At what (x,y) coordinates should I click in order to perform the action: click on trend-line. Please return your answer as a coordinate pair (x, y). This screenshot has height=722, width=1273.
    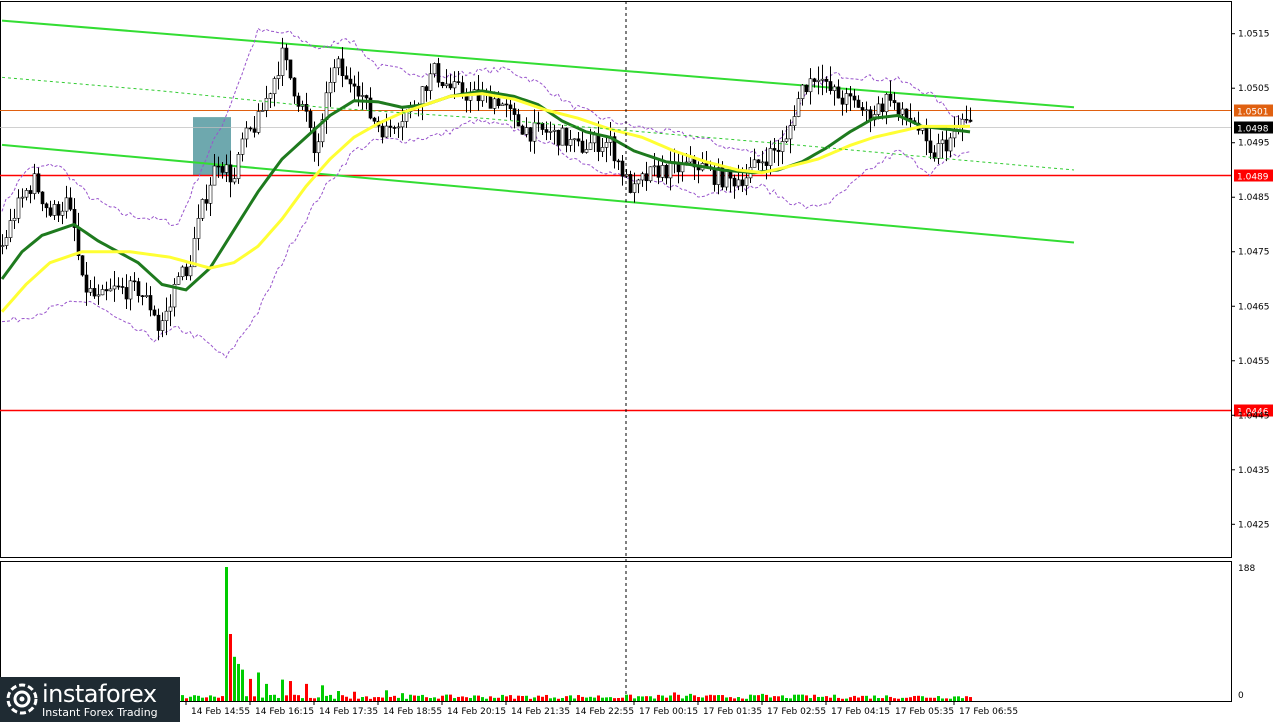
    Looking at the image, I should click on (538, 193).